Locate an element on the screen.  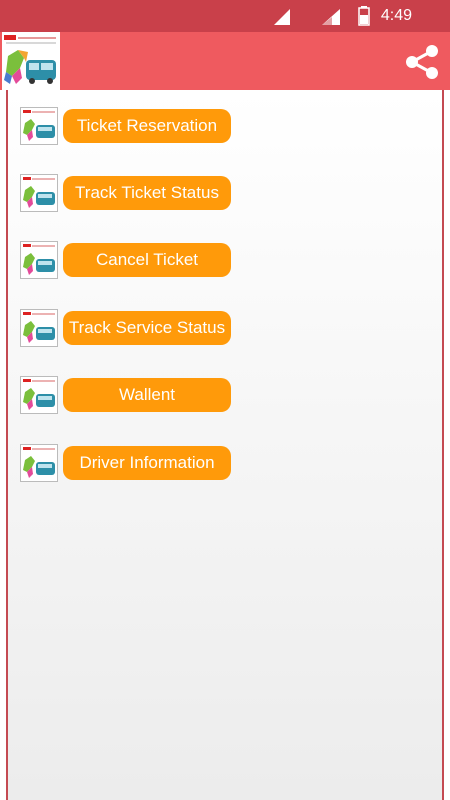
app-logo is located at coordinates (31, 61).